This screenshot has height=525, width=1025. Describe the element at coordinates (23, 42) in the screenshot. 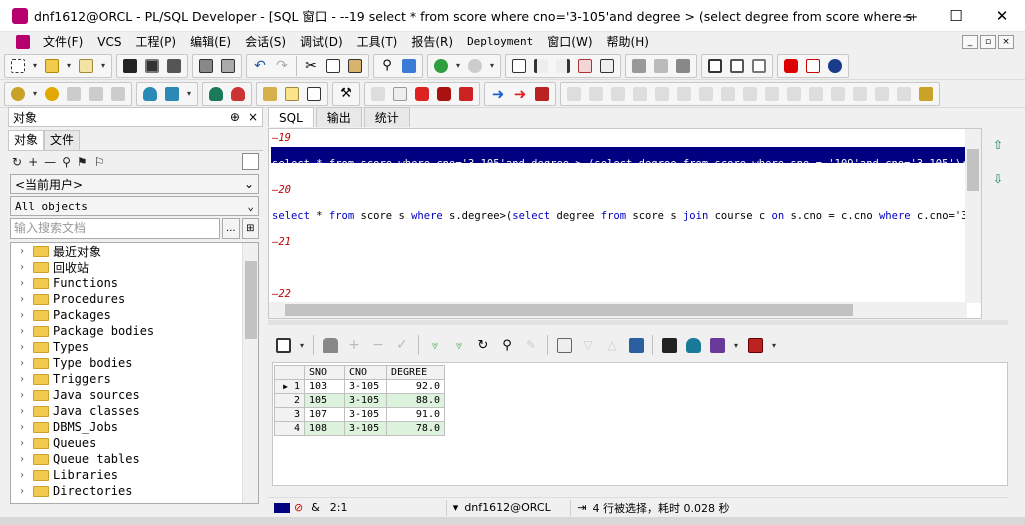

I see `sql-window-icon` at that location.